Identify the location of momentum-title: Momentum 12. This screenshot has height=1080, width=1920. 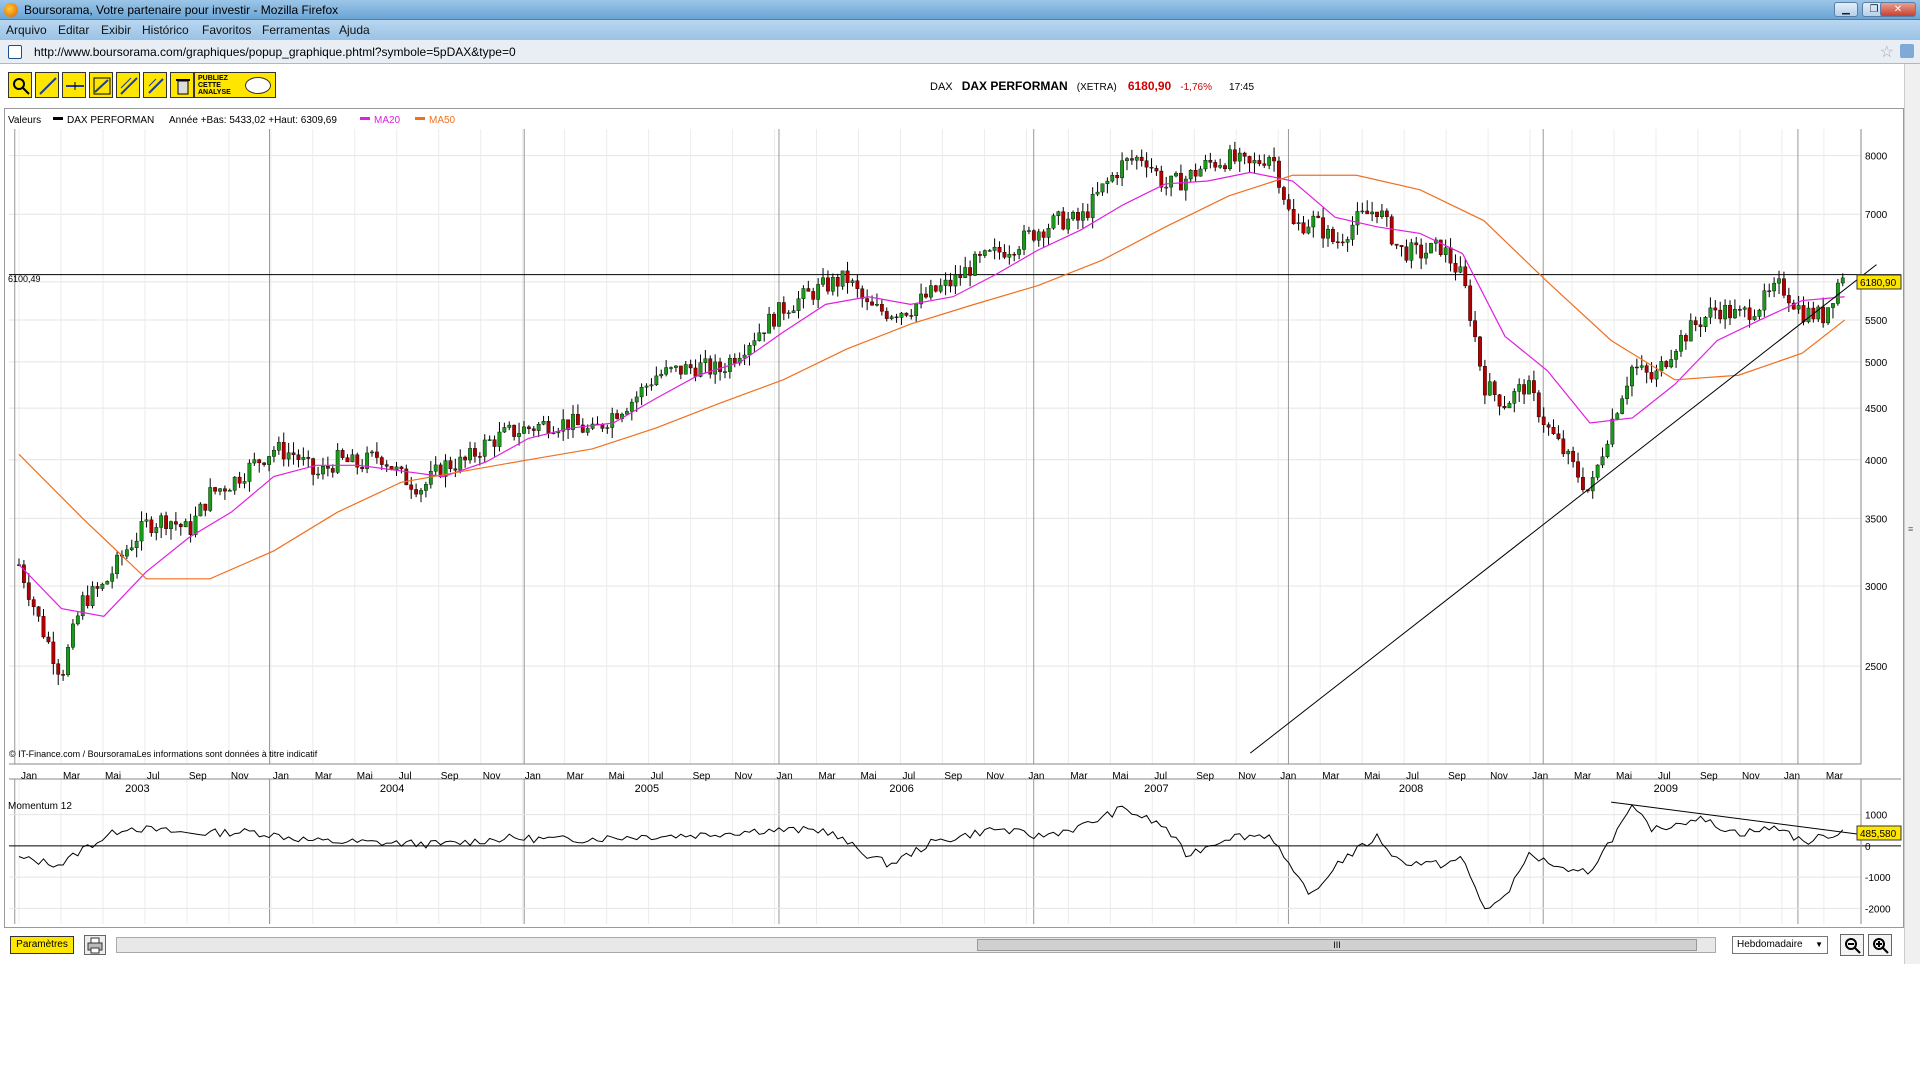
(40, 806).